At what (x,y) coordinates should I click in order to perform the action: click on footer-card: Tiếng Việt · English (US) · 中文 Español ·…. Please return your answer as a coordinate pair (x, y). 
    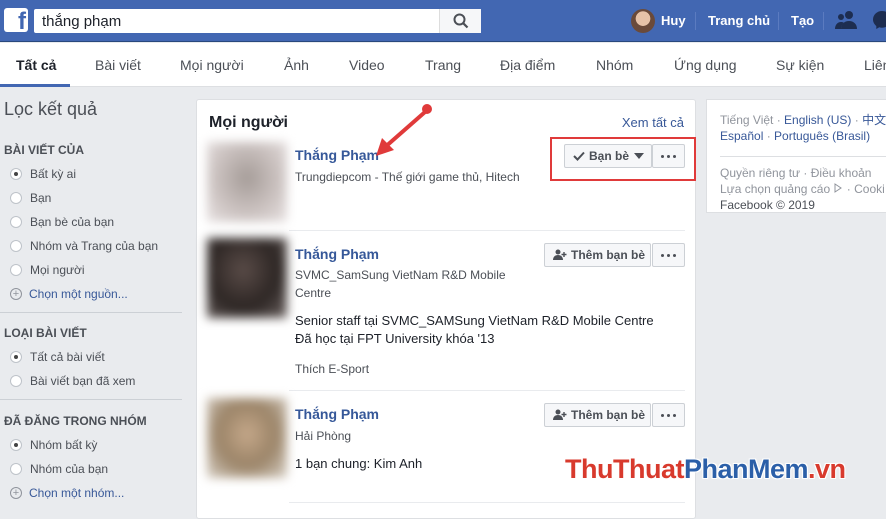
    Looking at the image, I should click on (796, 156).